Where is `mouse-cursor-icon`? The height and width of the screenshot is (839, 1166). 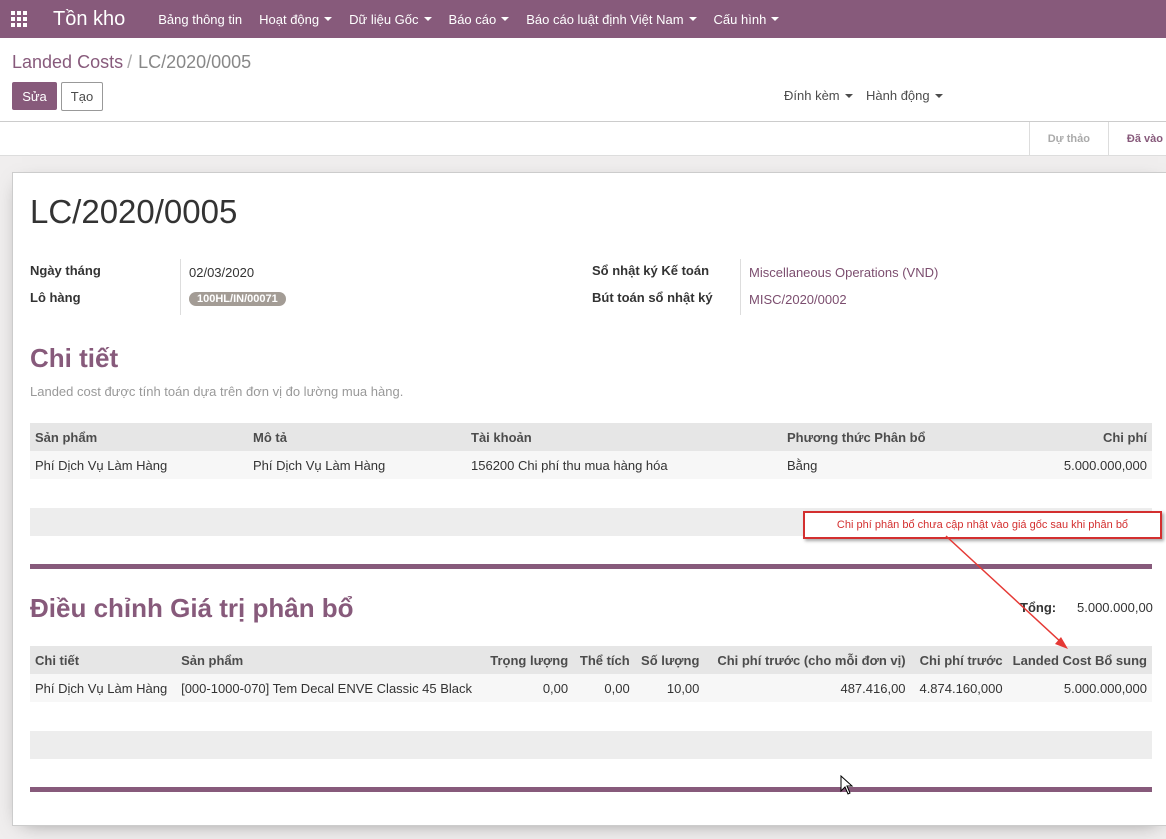 mouse-cursor-icon is located at coordinates (847, 785).